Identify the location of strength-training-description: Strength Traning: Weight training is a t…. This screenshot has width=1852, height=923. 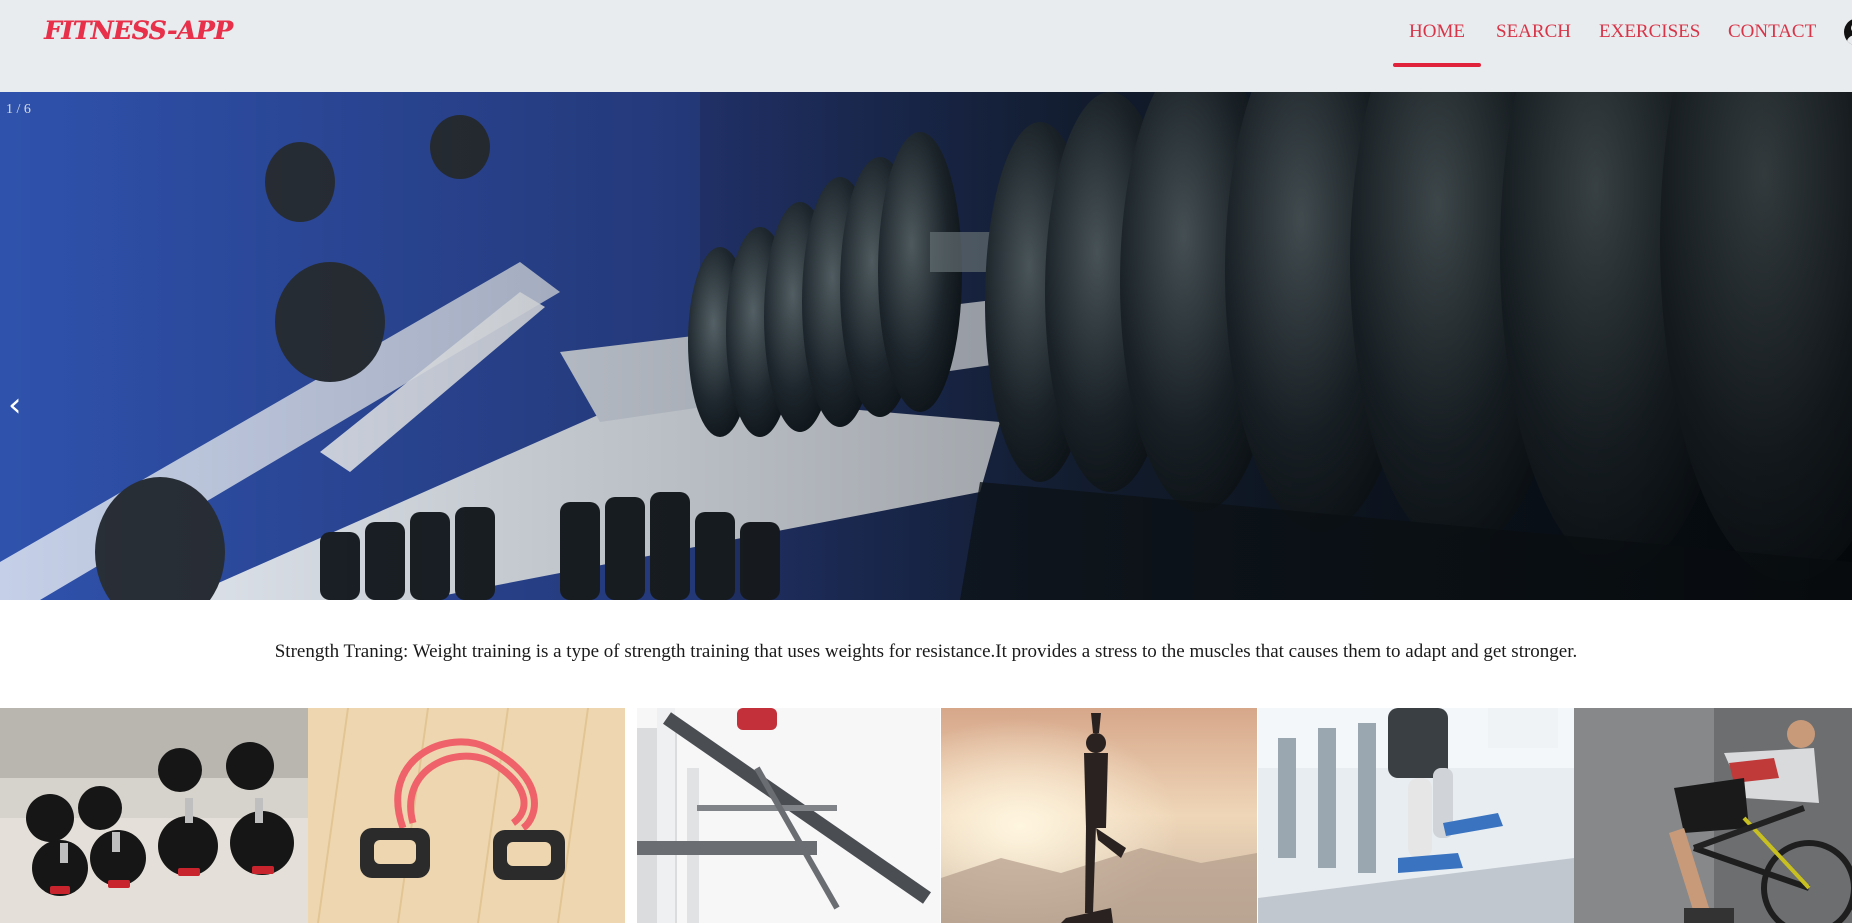
(926, 651).